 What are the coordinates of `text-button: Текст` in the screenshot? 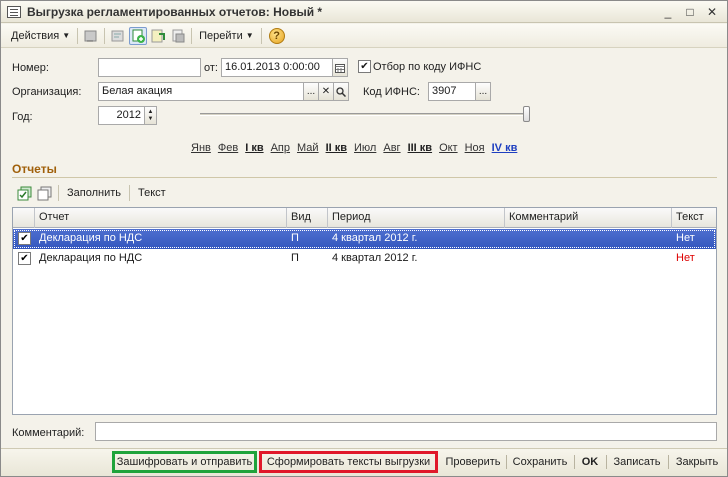 It's located at (152, 193).